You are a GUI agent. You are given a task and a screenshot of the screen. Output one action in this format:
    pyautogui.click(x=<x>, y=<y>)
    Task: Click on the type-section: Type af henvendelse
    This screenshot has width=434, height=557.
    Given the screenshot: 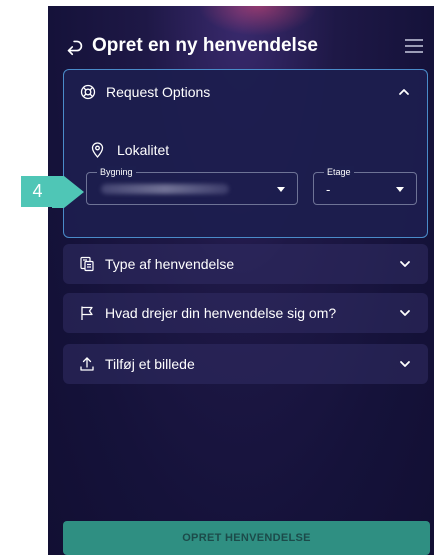 What is the action you would take?
    pyautogui.click(x=245, y=264)
    